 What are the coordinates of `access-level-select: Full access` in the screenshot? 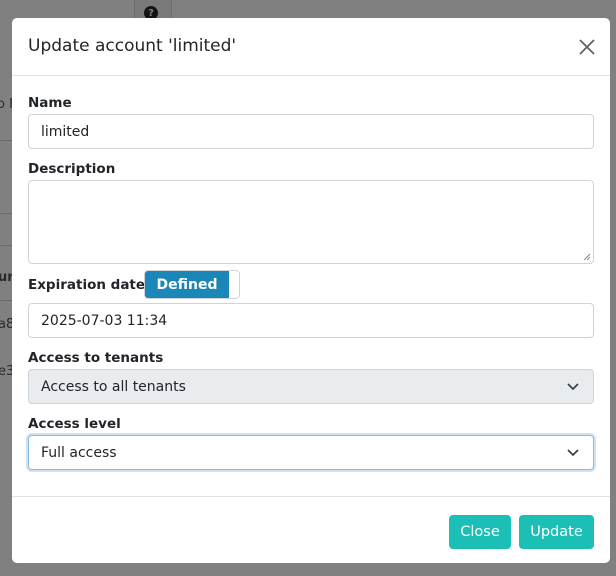 It's located at (311, 452).